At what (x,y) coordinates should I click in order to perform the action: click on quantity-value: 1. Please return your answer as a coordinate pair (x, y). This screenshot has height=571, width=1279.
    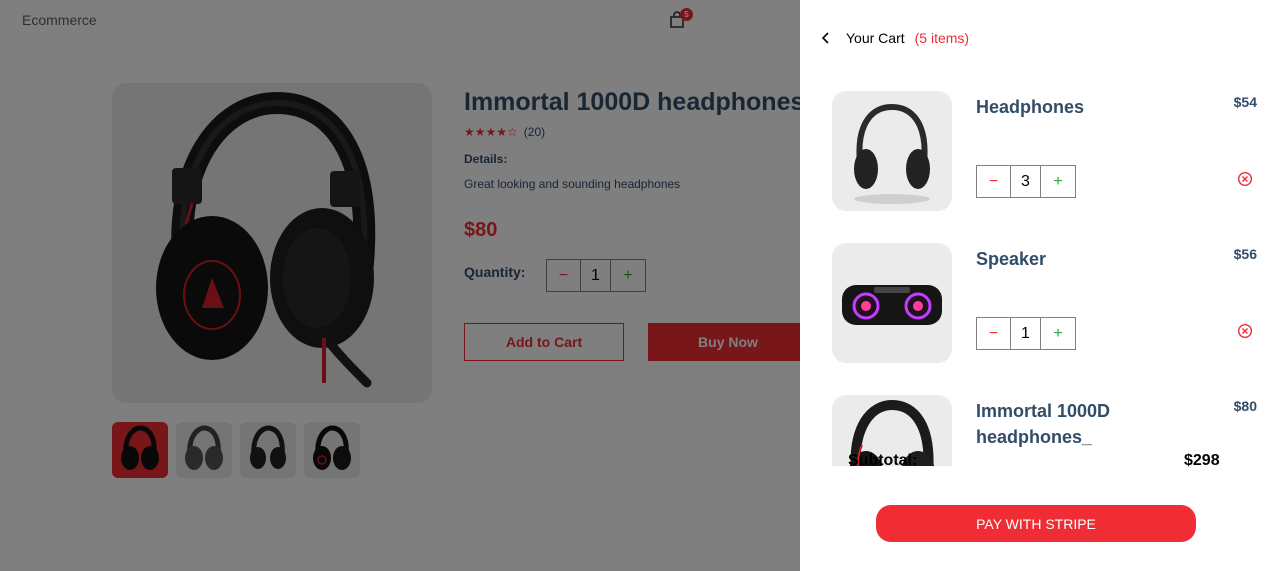
    Looking at the image, I should click on (1026, 333).